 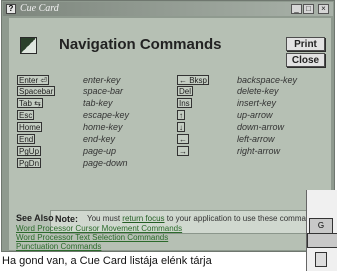 What do you see at coordinates (255, 115) in the screenshot?
I see `command-desc: up-arrow` at bounding box center [255, 115].